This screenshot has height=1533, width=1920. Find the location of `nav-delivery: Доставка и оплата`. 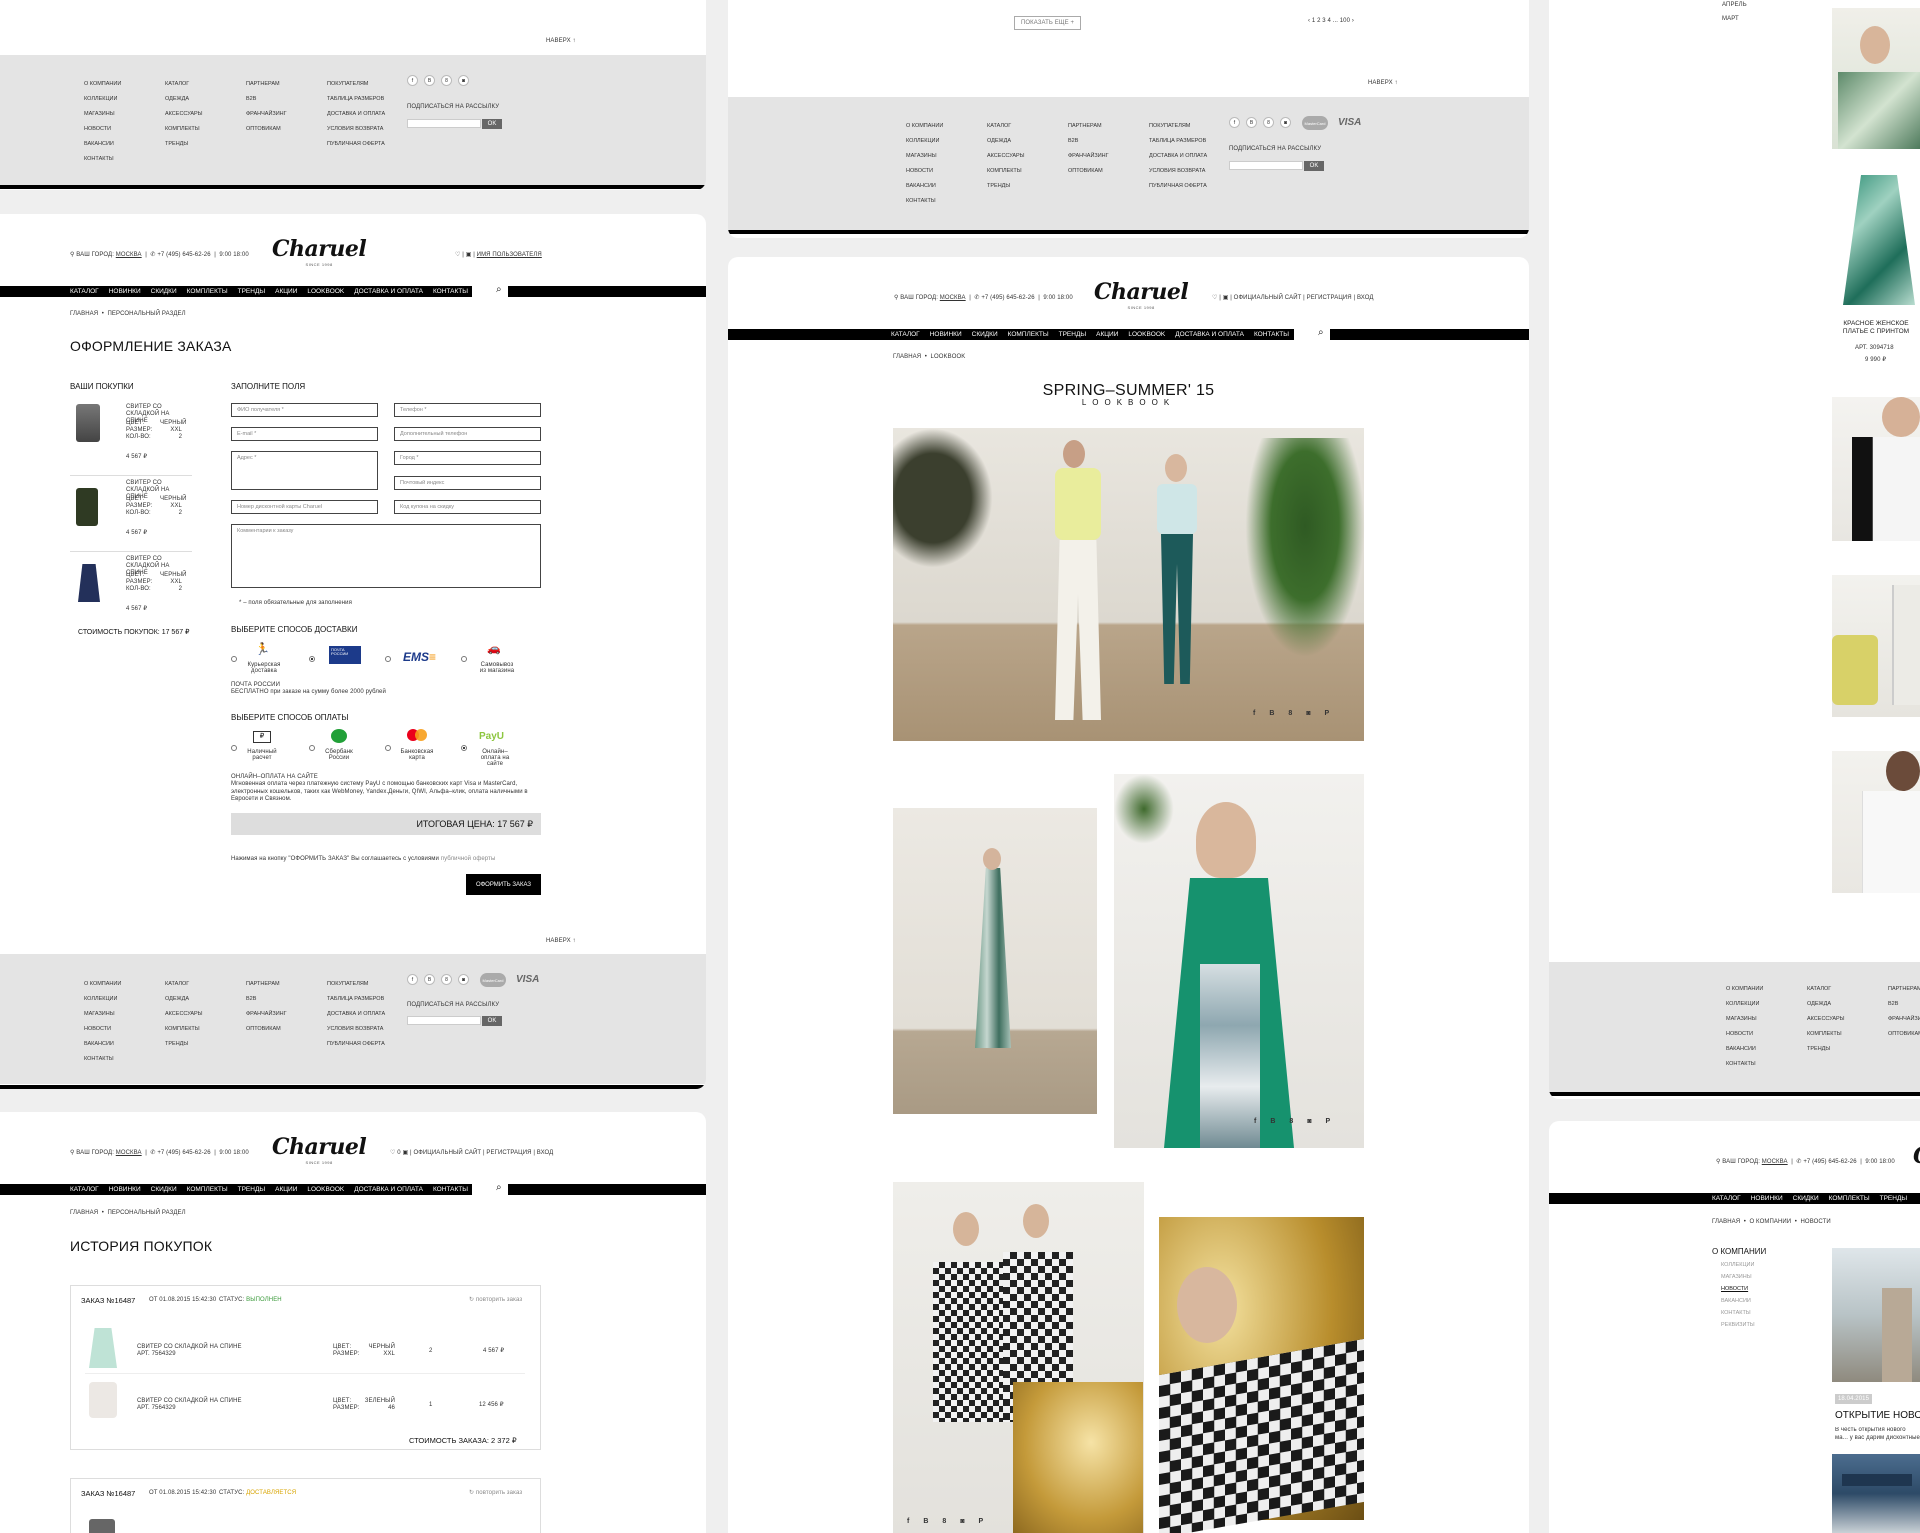

nav-delivery: Доставка и оплата is located at coordinates (388, 291).